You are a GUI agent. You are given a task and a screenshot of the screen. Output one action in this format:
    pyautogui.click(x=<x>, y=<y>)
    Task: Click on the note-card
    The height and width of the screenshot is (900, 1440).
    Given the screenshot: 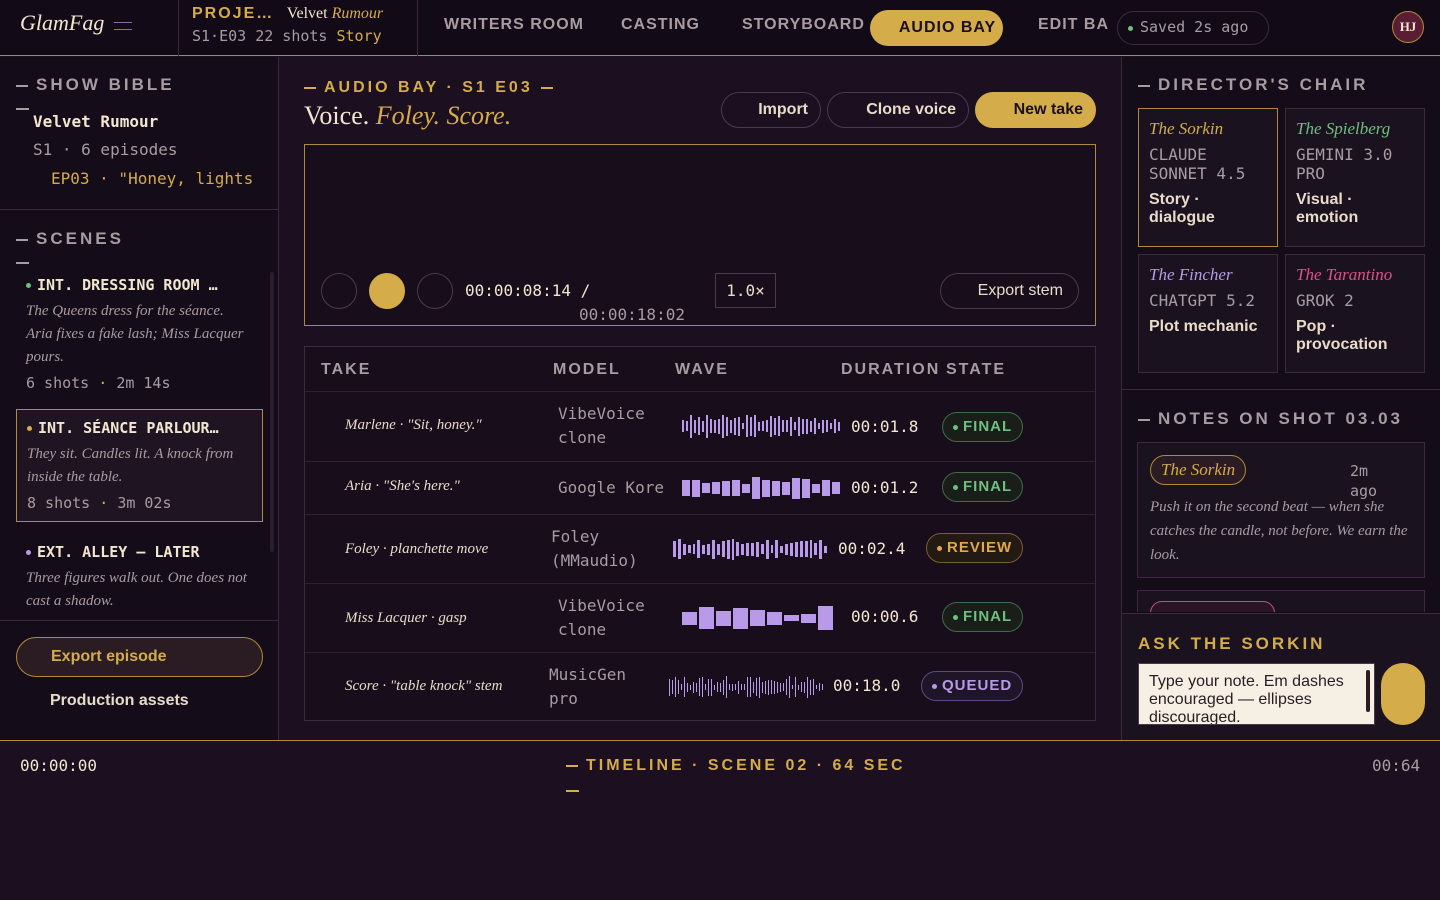 What is the action you would take?
    pyautogui.click(x=1281, y=601)
    